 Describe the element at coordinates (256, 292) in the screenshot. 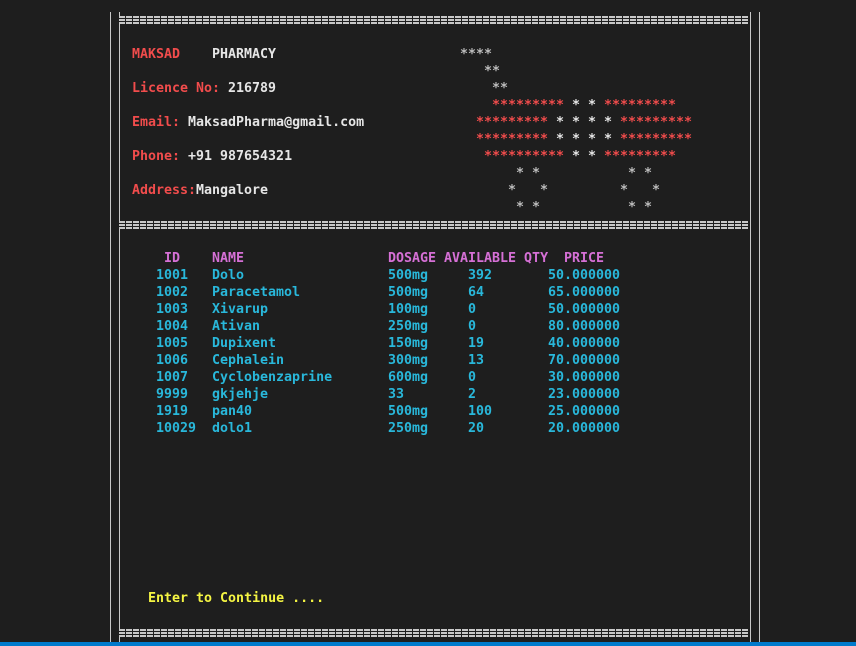

I see `cell-name: Paracetamol` at that location.